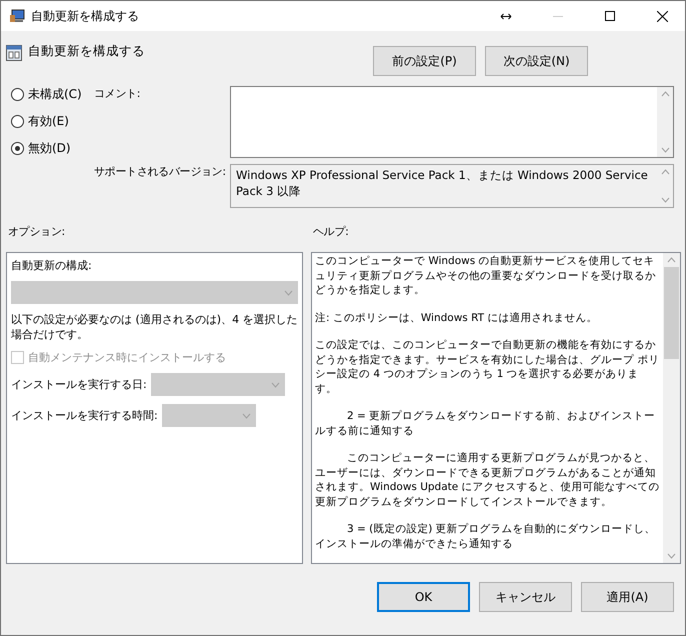 The width and height of the screenshot is (686, 636). What do you see at coordinates (536, 61) in the screenshot?
I see `nav-button: 次の設定(N)` at bounding box center [536, 61].